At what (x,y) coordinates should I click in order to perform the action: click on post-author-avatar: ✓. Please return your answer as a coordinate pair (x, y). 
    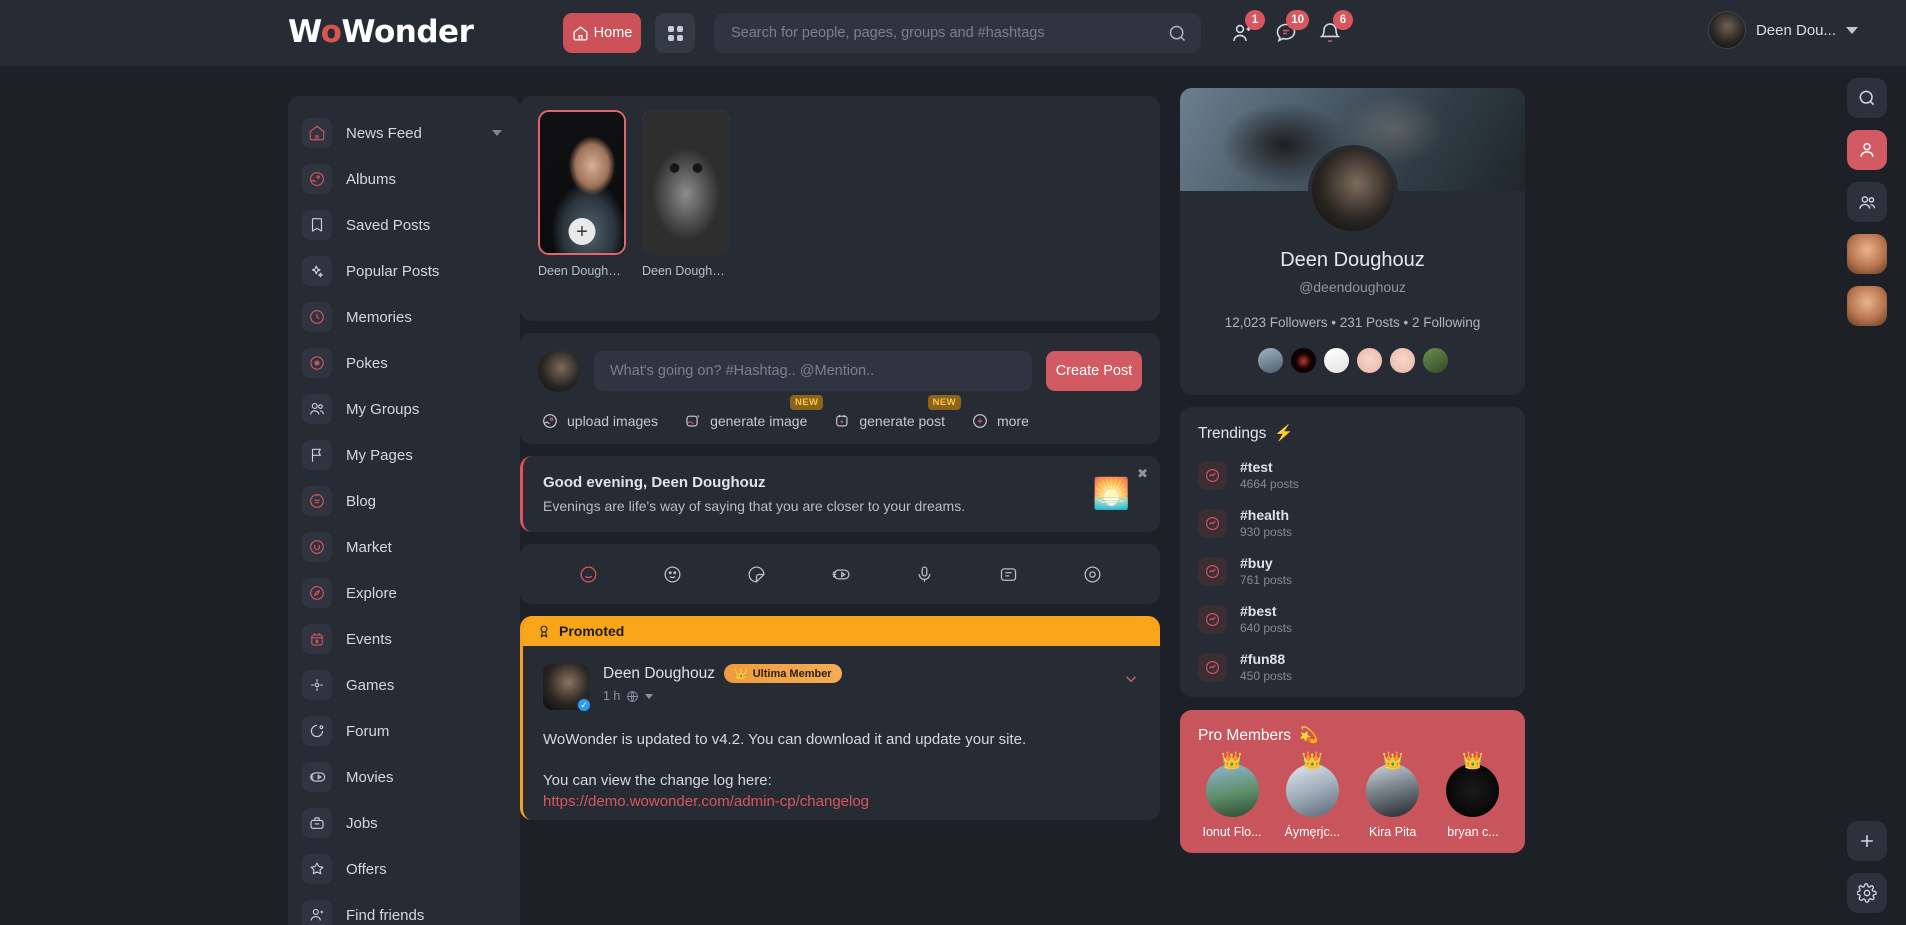
    Looking at the image, I should click on (567, 688).